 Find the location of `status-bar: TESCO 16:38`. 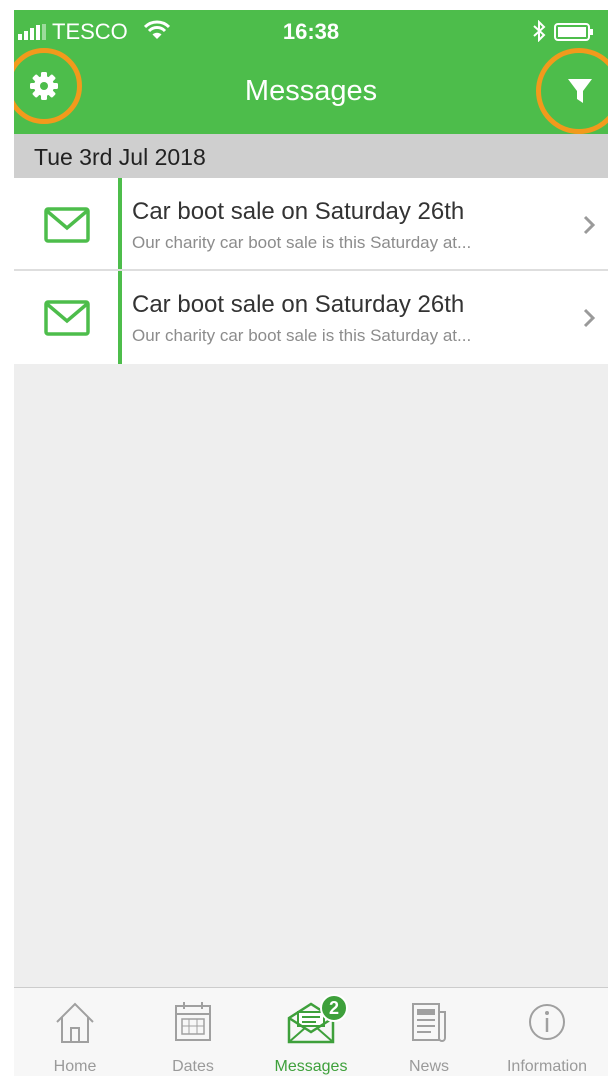

status-bar: TESCO 16:38 is located at coordinates (311, 31).